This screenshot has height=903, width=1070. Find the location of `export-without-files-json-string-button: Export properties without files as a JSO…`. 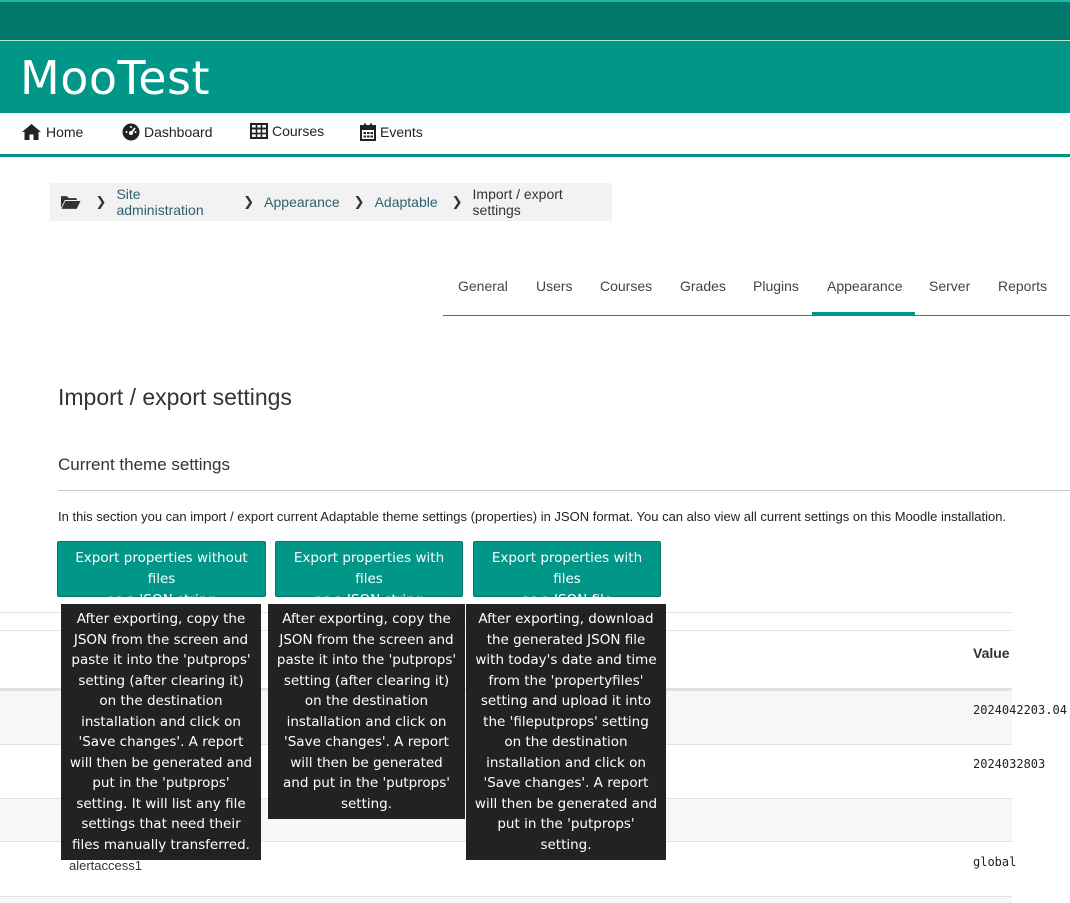

export-without-files-json-string-button: Export properties without files as a JSO… is located at coordinates (161, 574).